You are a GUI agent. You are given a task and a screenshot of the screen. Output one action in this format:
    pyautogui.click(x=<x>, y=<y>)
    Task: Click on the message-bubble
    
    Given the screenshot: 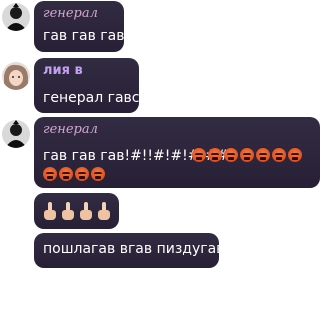 What is the action you would take?
    pyautogui.click(x=76, y=211)
    